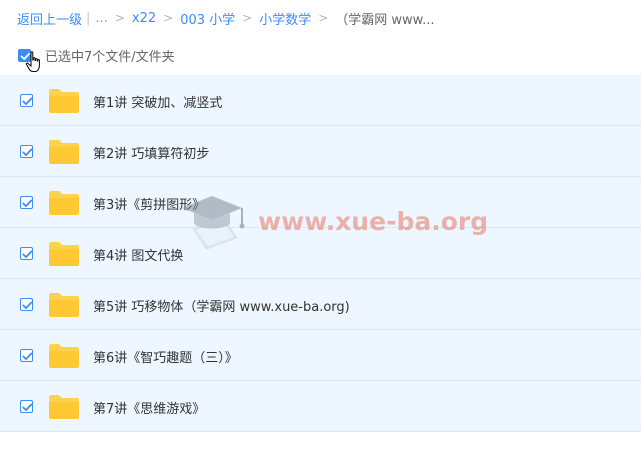 The width and height of the screenshot is (641, 449). What do you see at coordinates (165, 356) in the screenshot?
I see `file-name: 第6讲《智巧趣题（三）》` at bounding box center [165, 356].